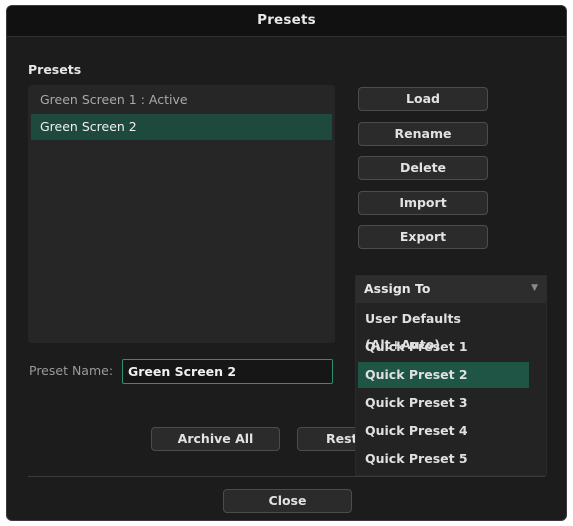  Describe the element at coordinates (215, 439) in the screenshot. I see `archive-all-button: Archive All` at that location.